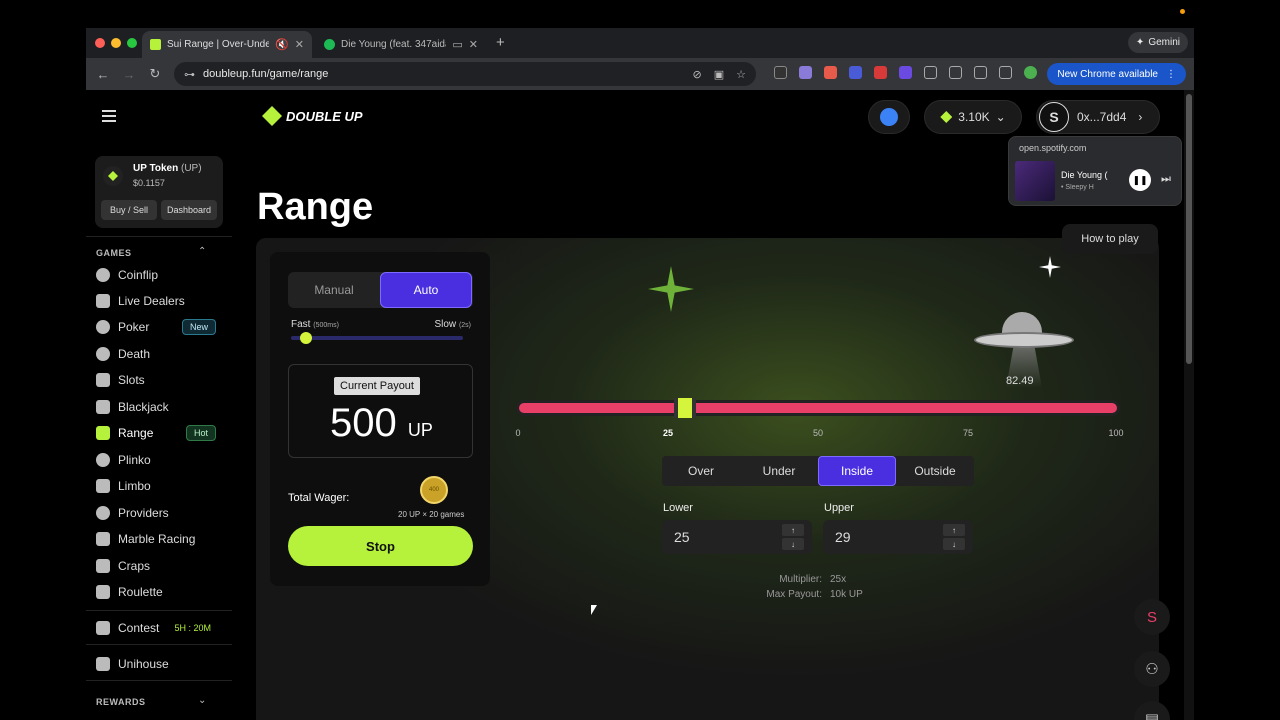 The image size is (1280, 720). Describe the element at coordinates (857, 471) in the screenshot. I see `bet-type-inside: Inside` at that location.